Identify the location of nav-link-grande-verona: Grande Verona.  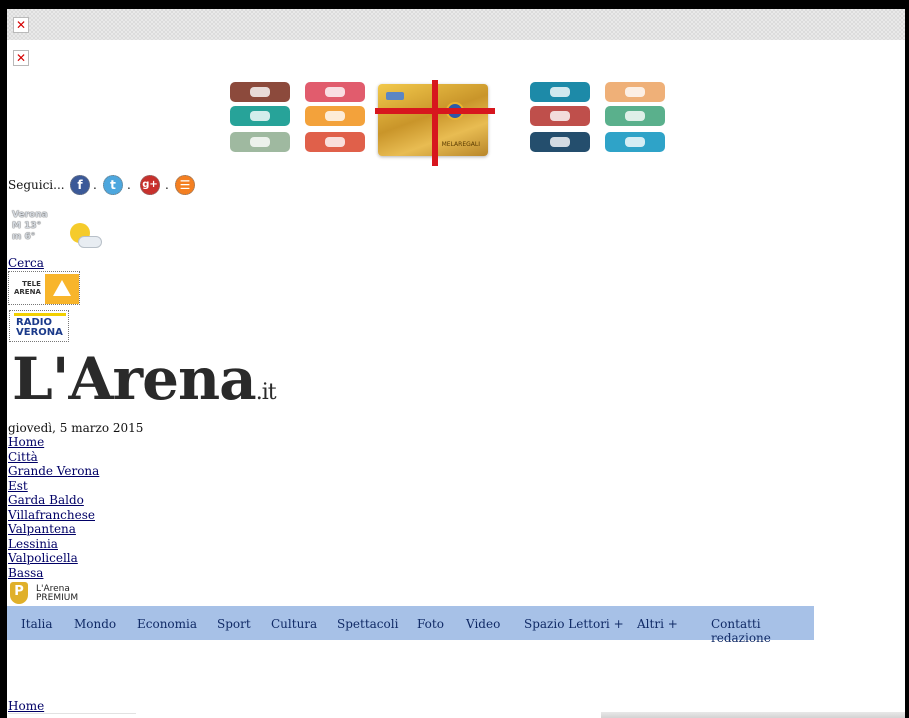
(53, 471).